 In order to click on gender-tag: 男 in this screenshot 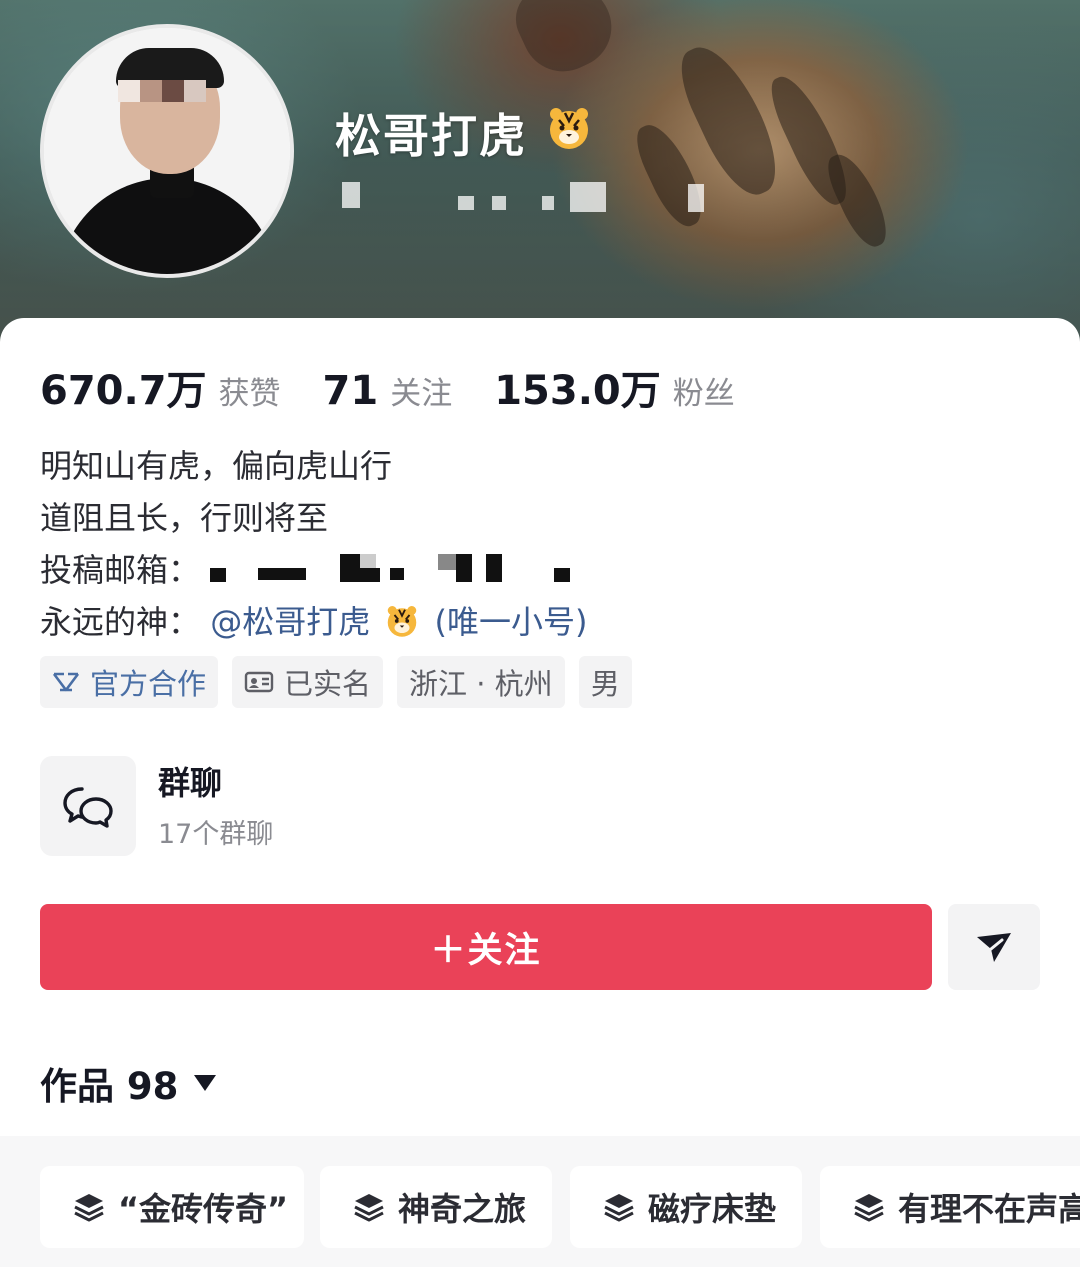, I will do `click(605, 682)`.